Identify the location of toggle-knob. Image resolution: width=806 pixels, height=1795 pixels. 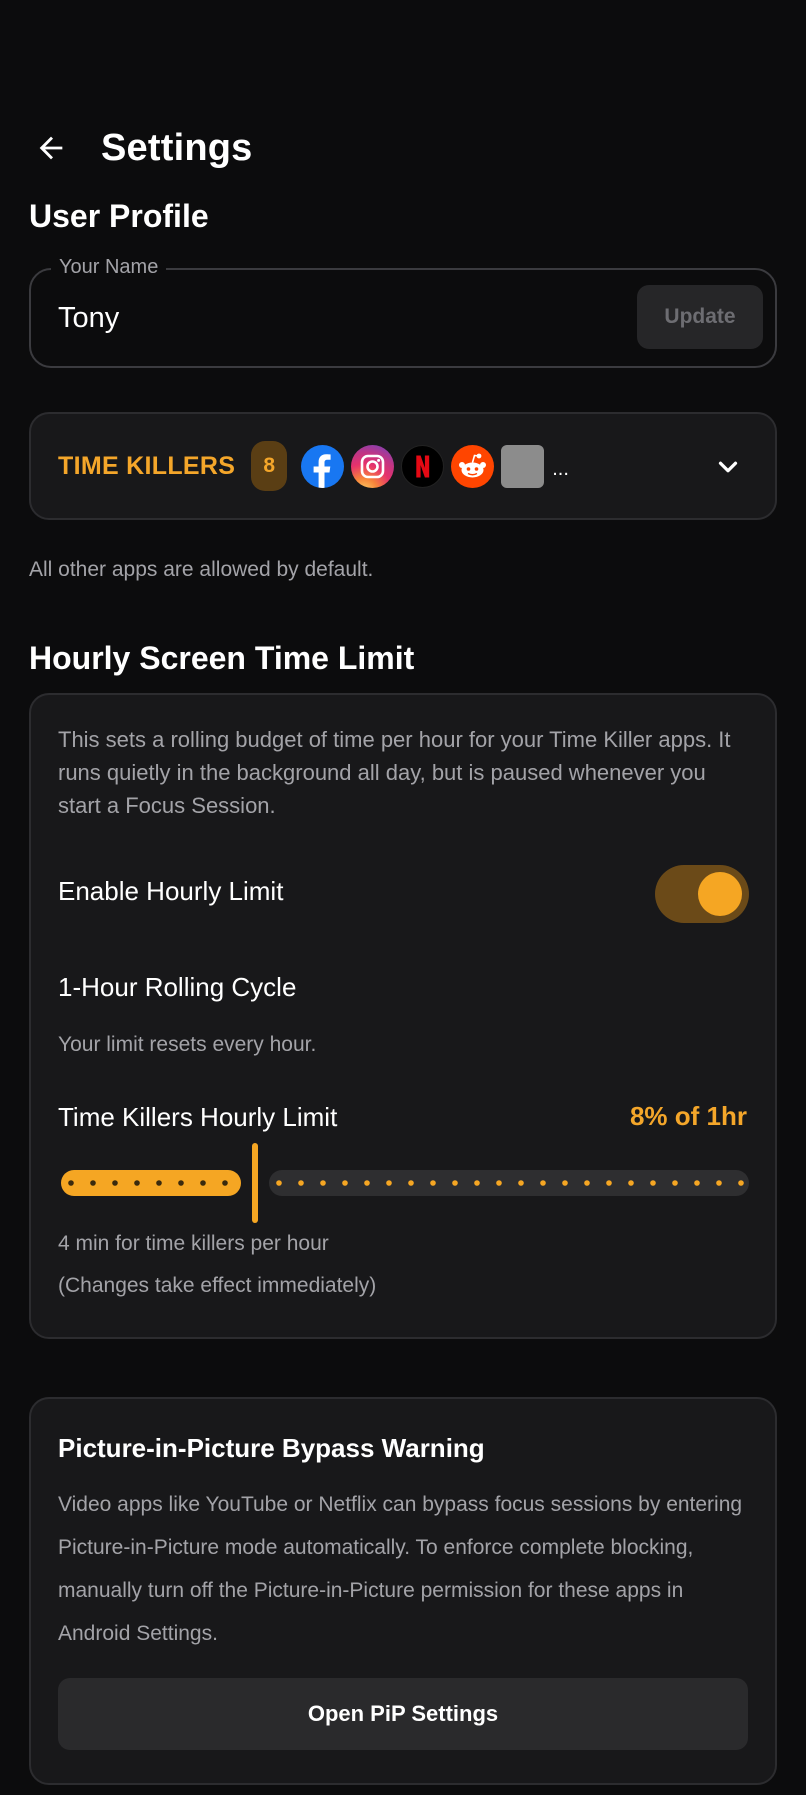
(720, 894).